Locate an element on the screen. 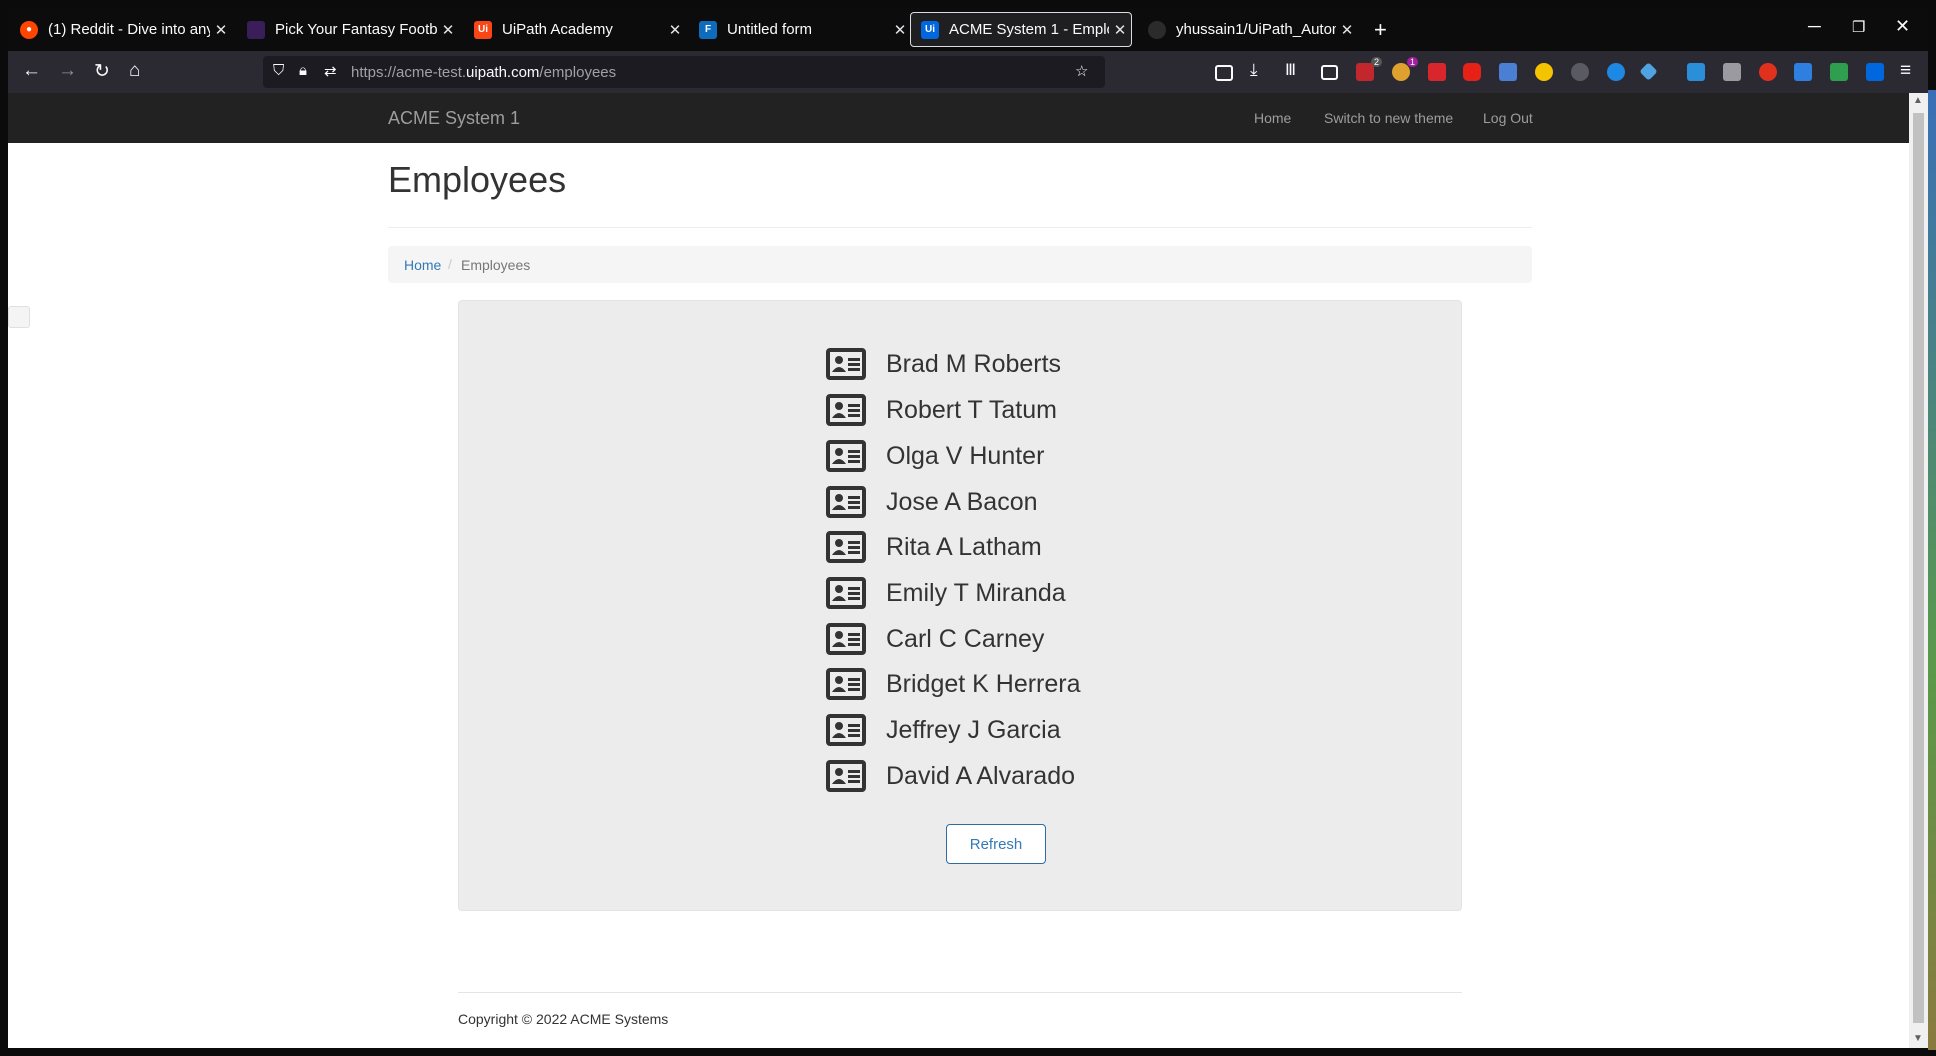  tab-title: Pick Your Fantasy Football Team is located at coordinates (356, 29).